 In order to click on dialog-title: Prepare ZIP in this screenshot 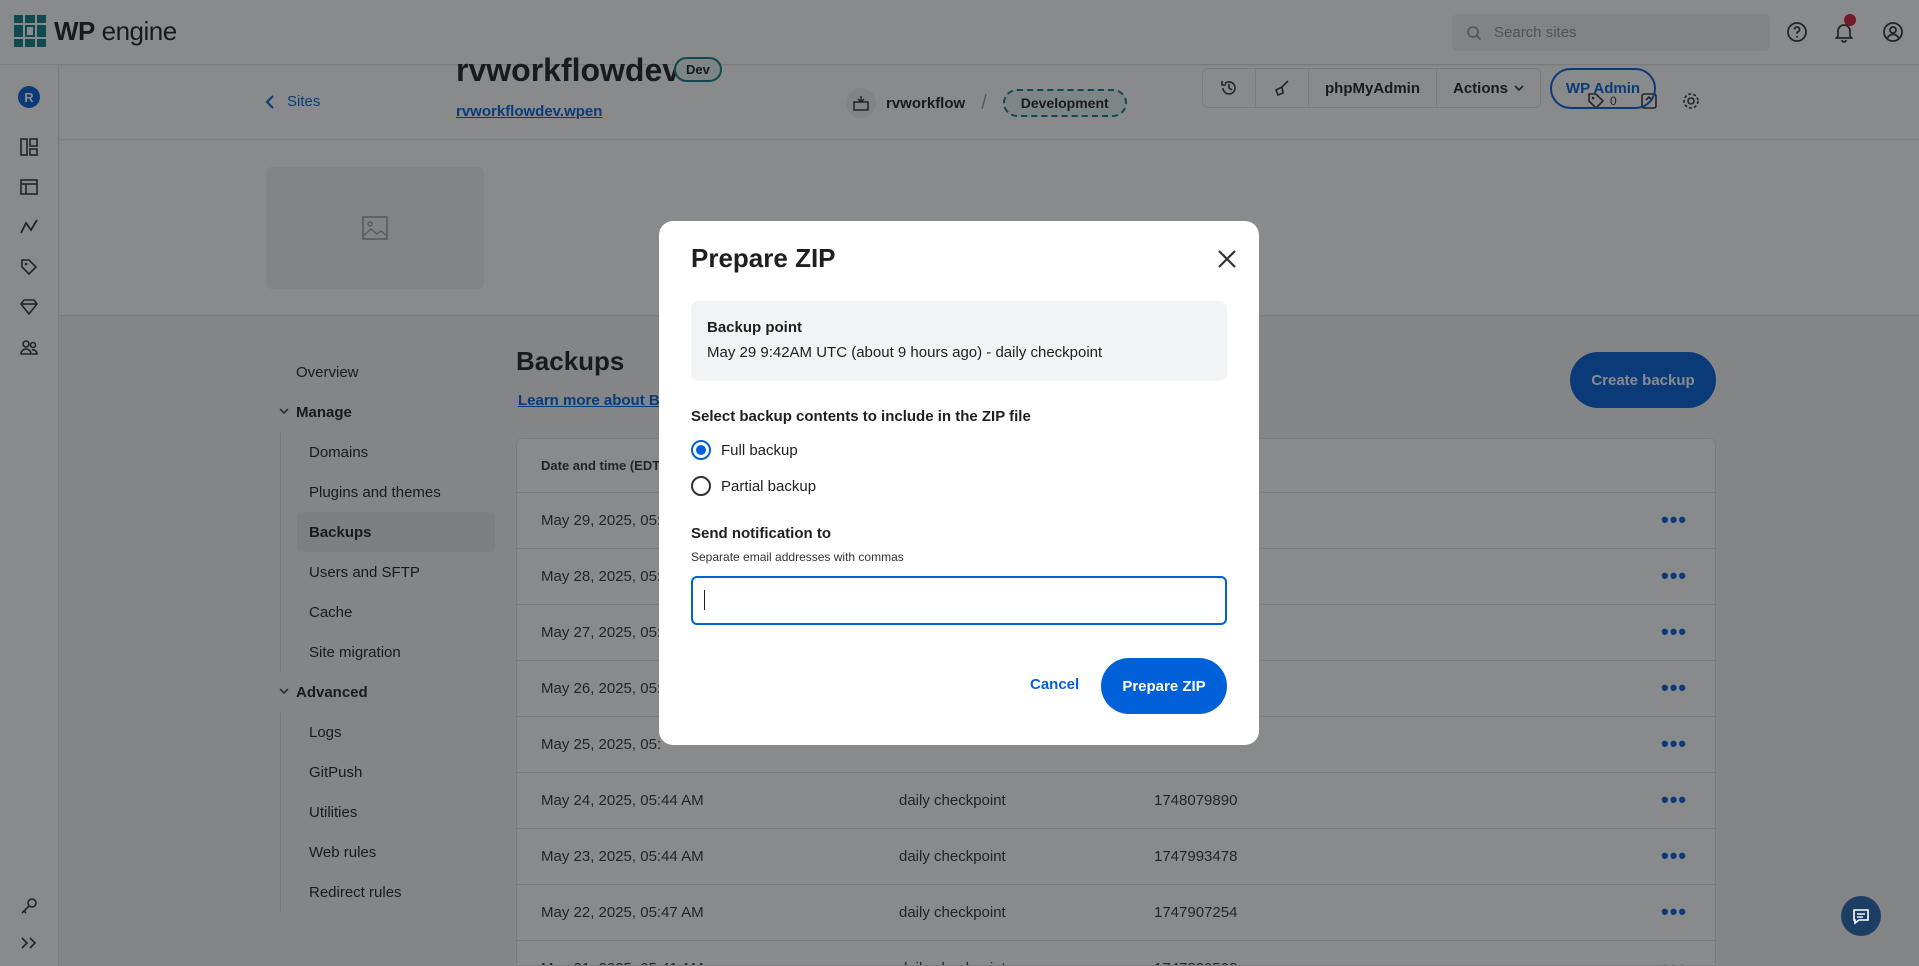, I will do `click(763, 258)`.